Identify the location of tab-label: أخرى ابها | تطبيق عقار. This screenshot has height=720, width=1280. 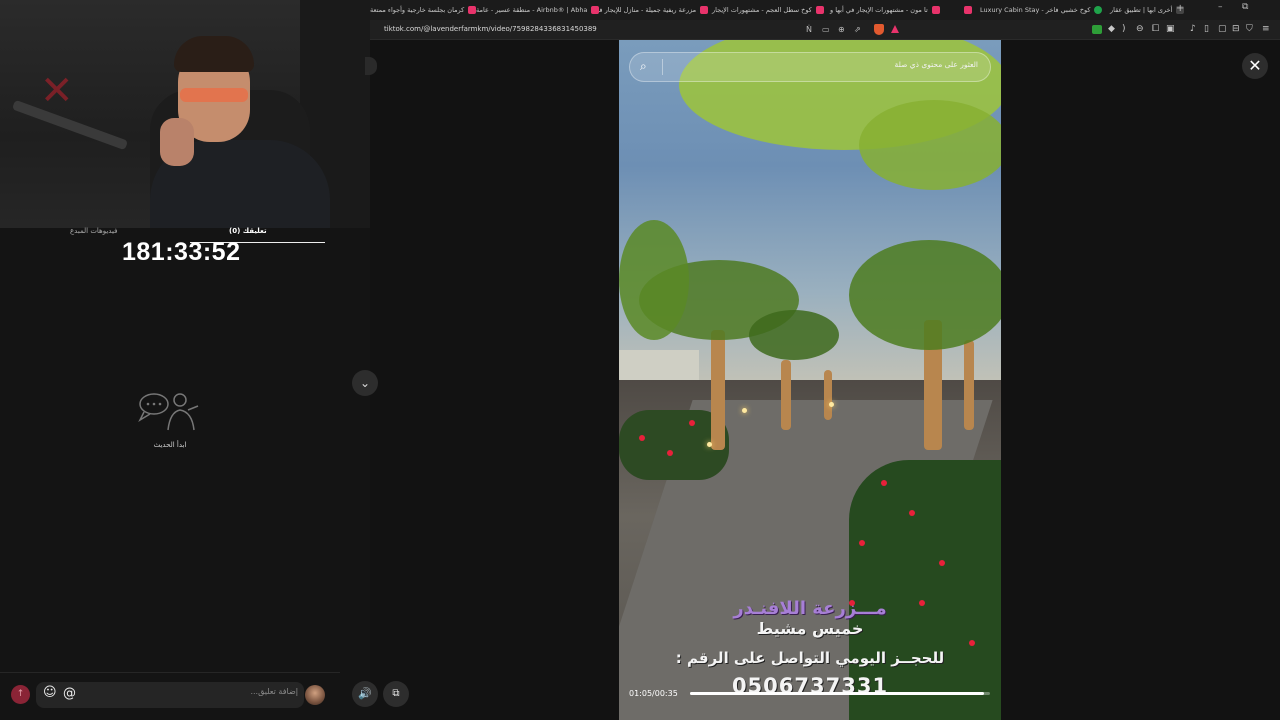
(1141, 10).